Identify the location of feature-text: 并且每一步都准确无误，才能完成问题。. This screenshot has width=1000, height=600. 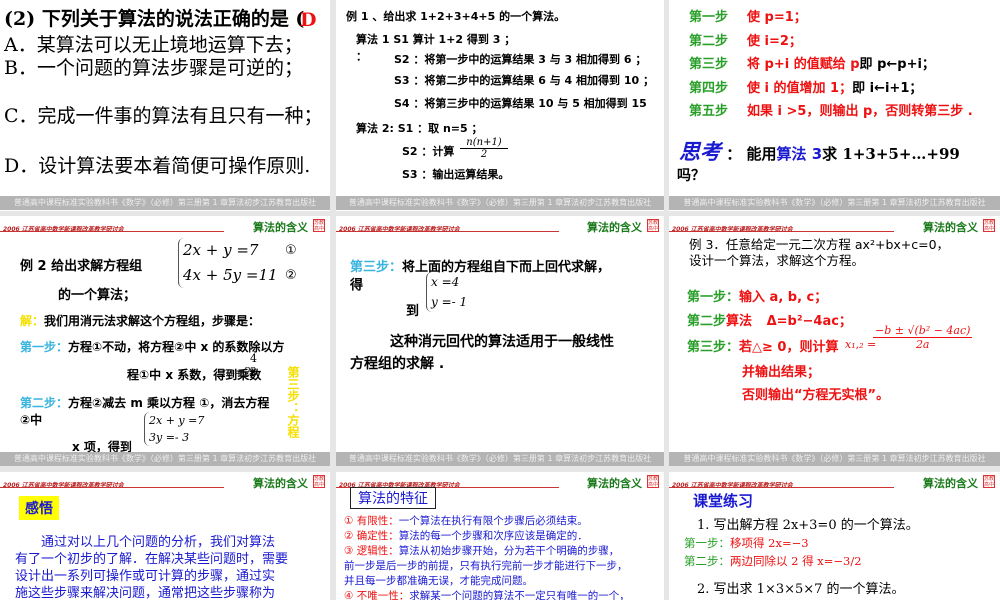
(438, 581).